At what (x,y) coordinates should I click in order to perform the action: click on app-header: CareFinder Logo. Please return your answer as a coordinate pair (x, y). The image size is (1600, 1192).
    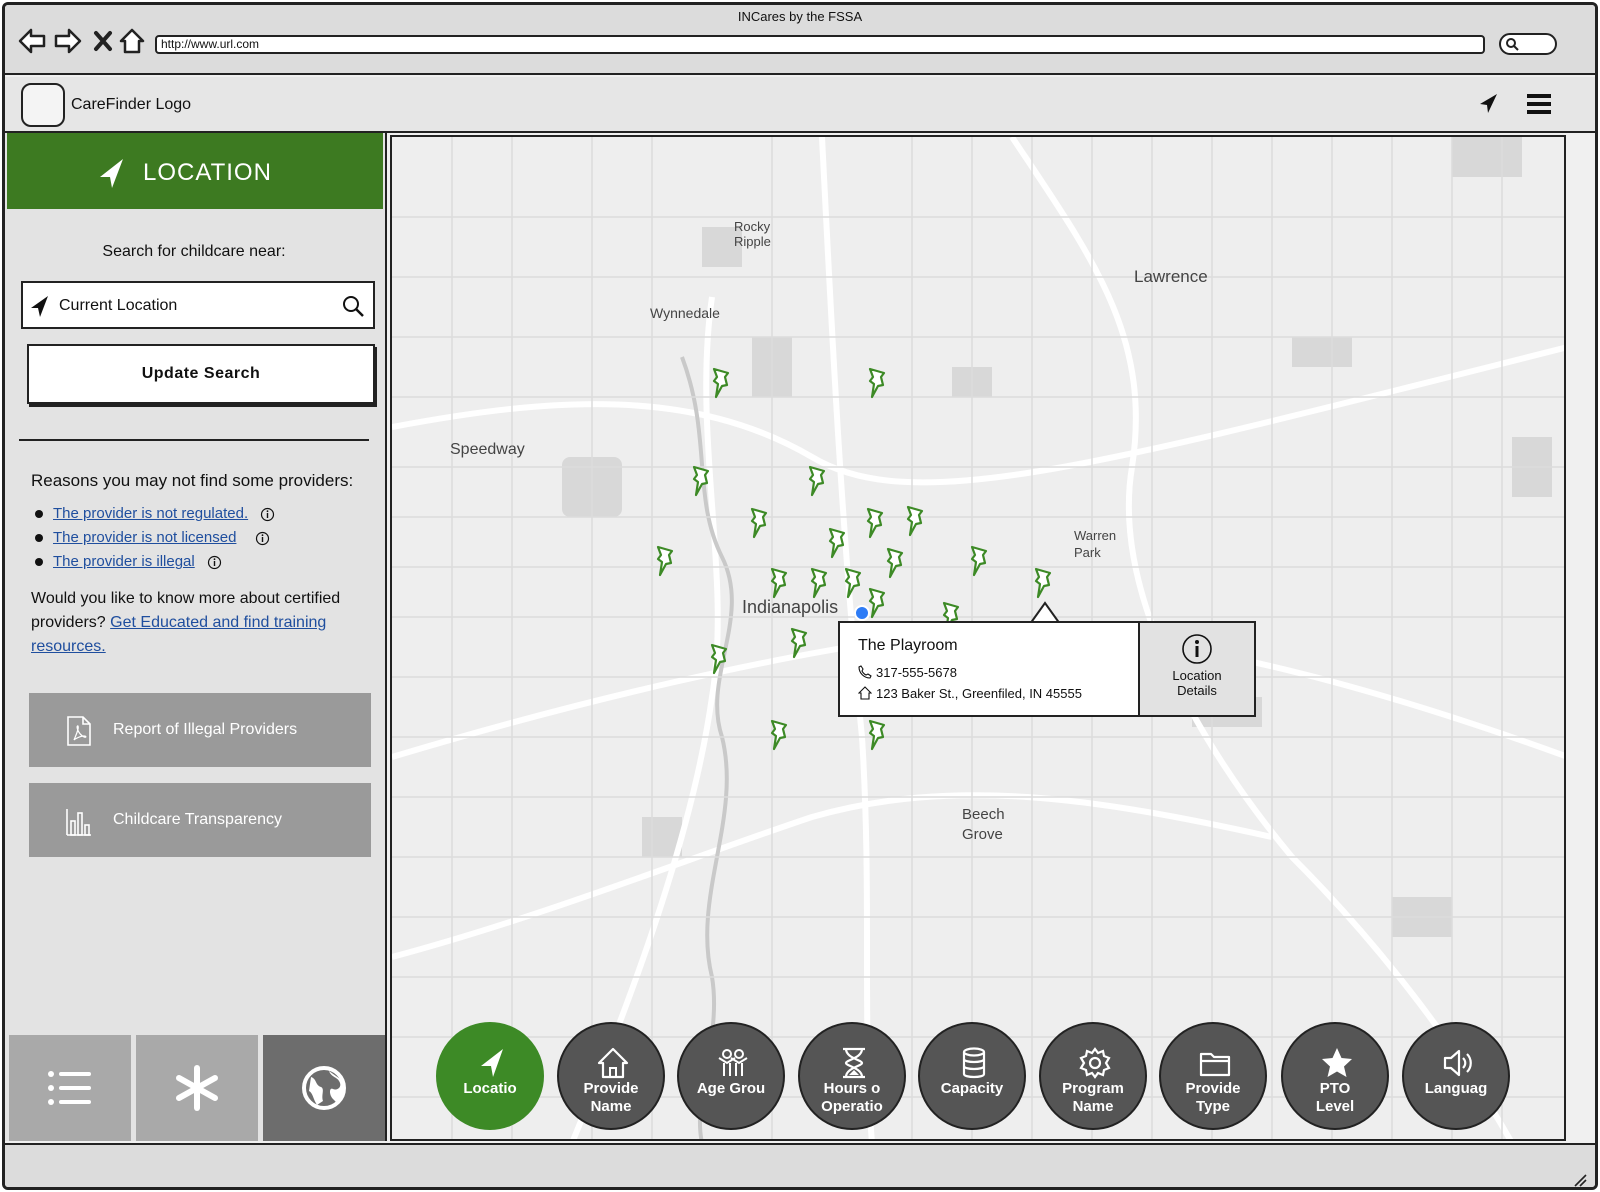
    Looking at the image, I should click on (800, 105).